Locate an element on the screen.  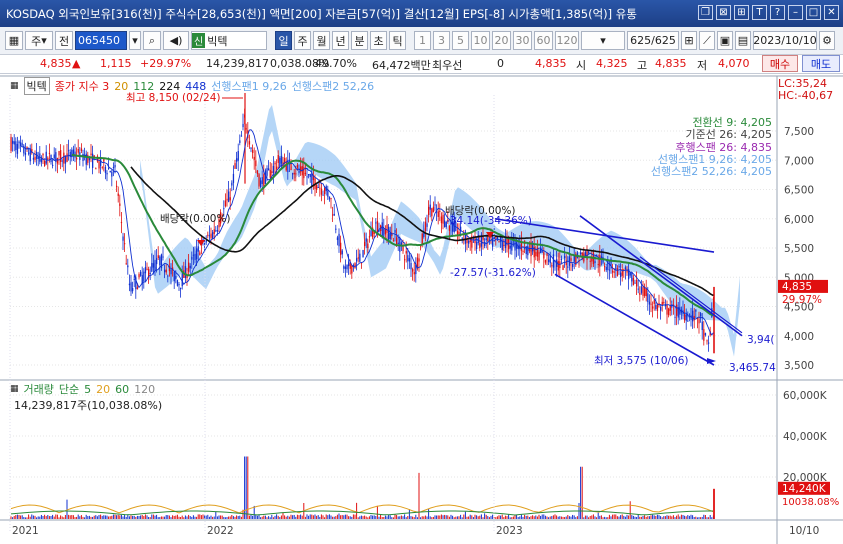
vma-5: 5 is located at coordinates (87, 389).